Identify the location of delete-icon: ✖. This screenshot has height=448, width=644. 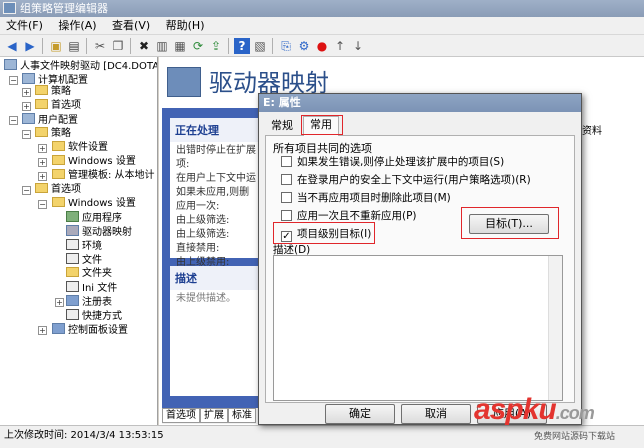
(144, 46).